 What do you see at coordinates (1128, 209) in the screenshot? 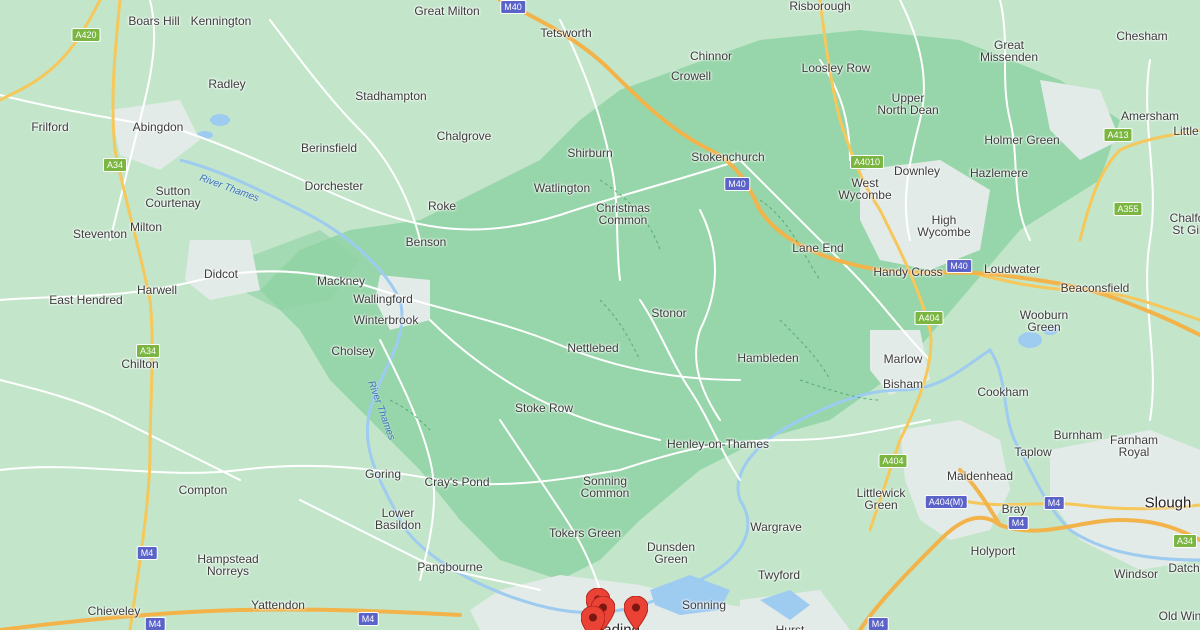
I see `road-shield-a355: A355` at bounding box center [1128, 209].